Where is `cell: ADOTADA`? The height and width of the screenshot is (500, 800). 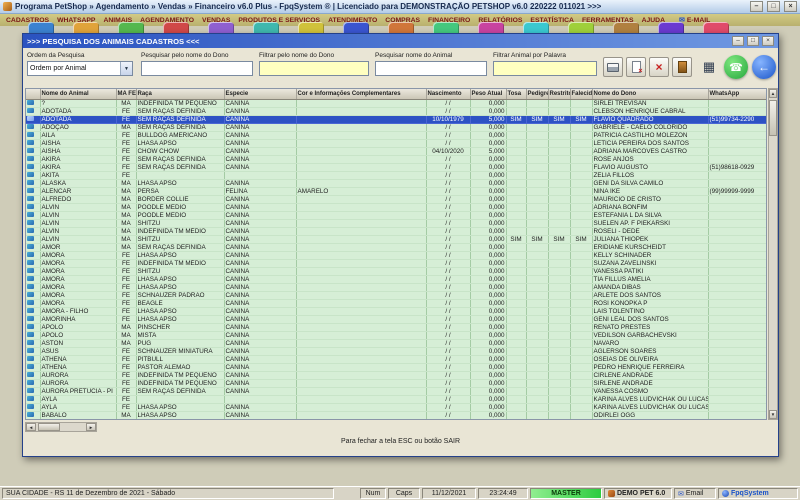
cell: ADOTADA is located at coordinates (78, 111).